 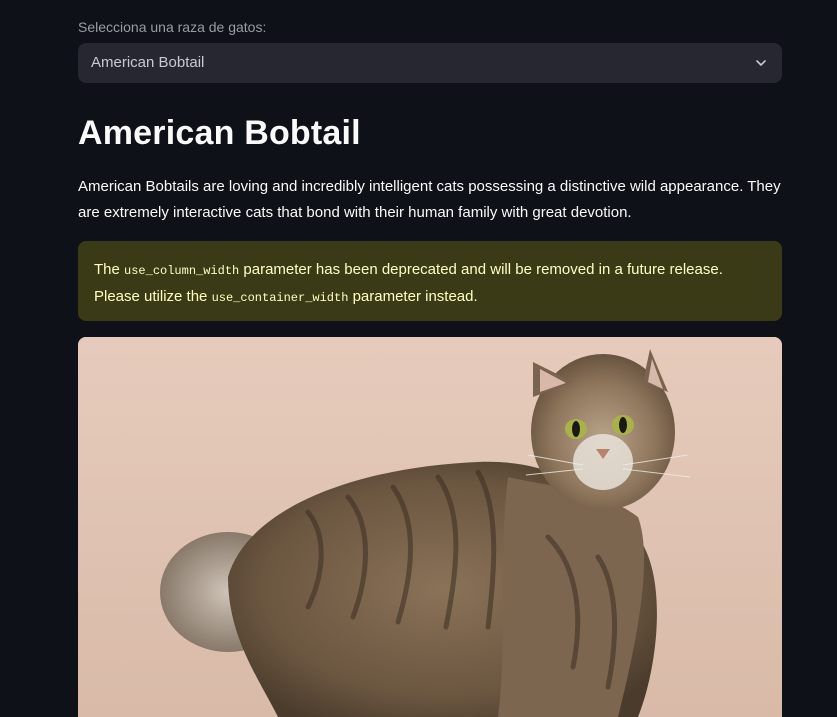 What do you see at coordinates (219, 133) in the screenshot?
I see `breed-title: American Bobtail` at bounding box center [219, 133].